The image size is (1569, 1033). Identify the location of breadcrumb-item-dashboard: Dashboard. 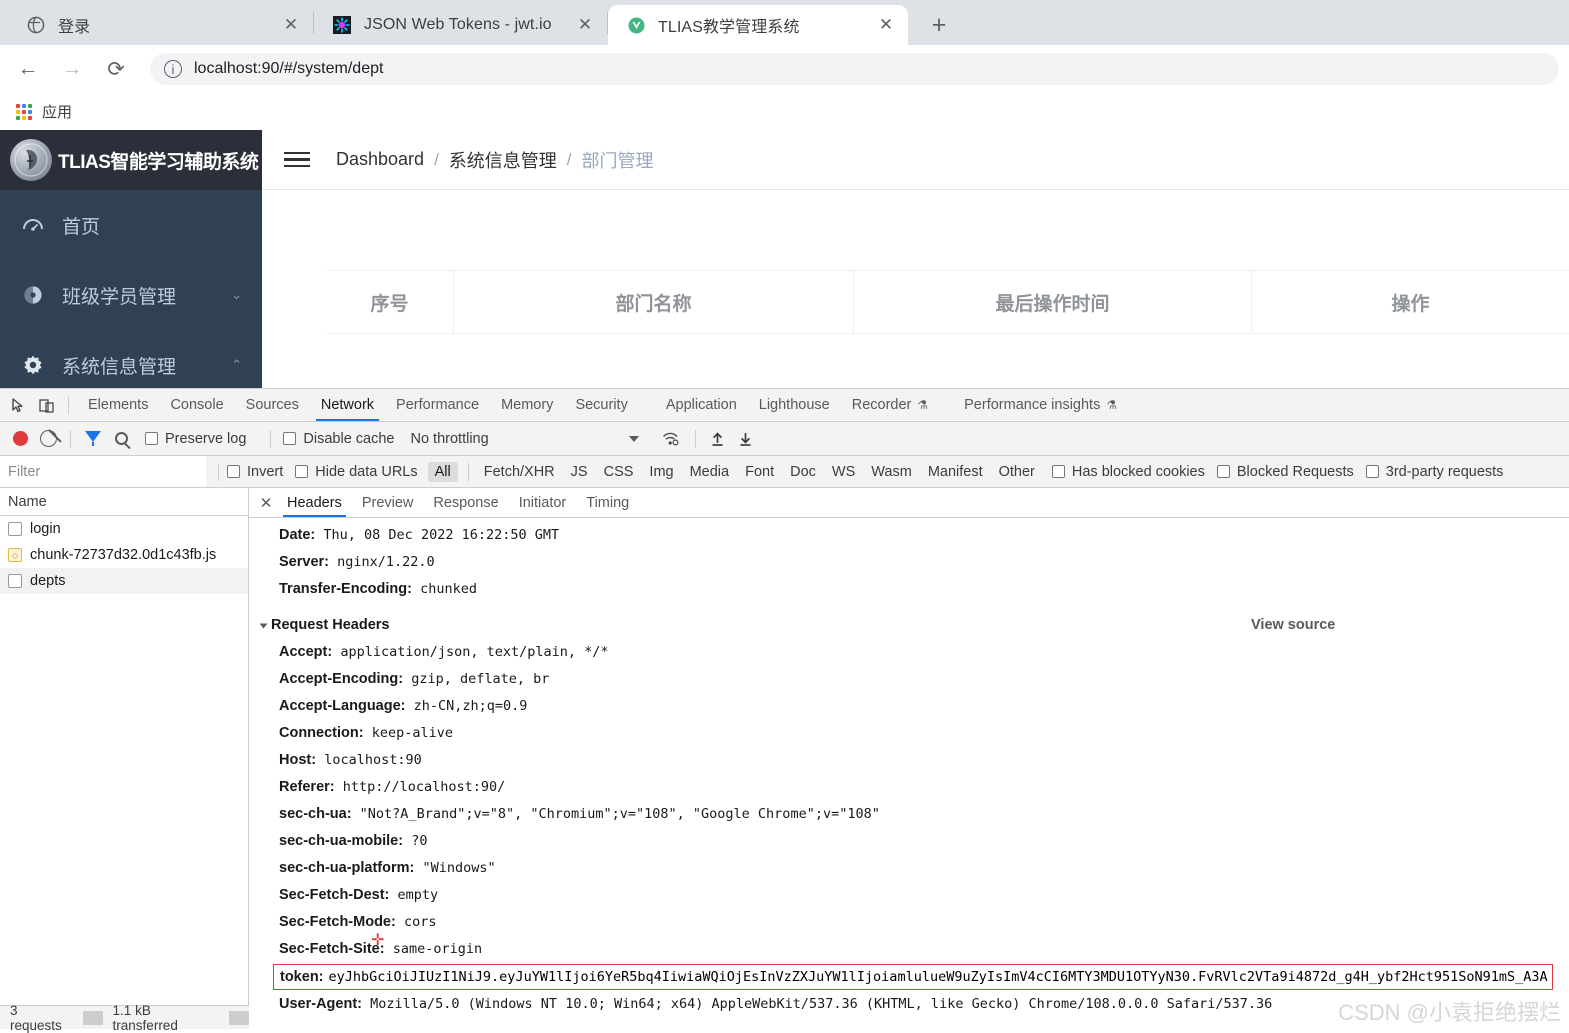
(380, 159).